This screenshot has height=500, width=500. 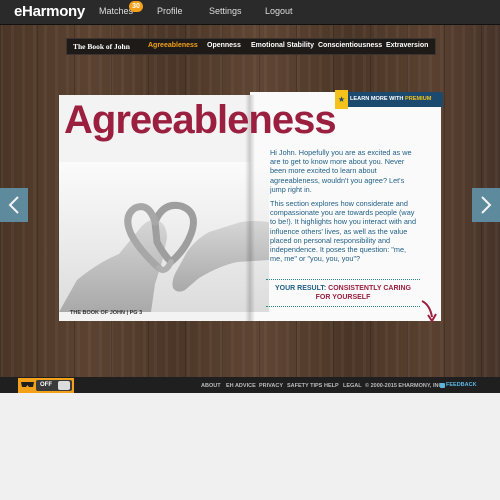 What do you see at coordinates (404, 386) in the screenshot?
I see `footer-copyright: © 2000-2015 EHARMONY, INC.` at bounding box center [404, 386].